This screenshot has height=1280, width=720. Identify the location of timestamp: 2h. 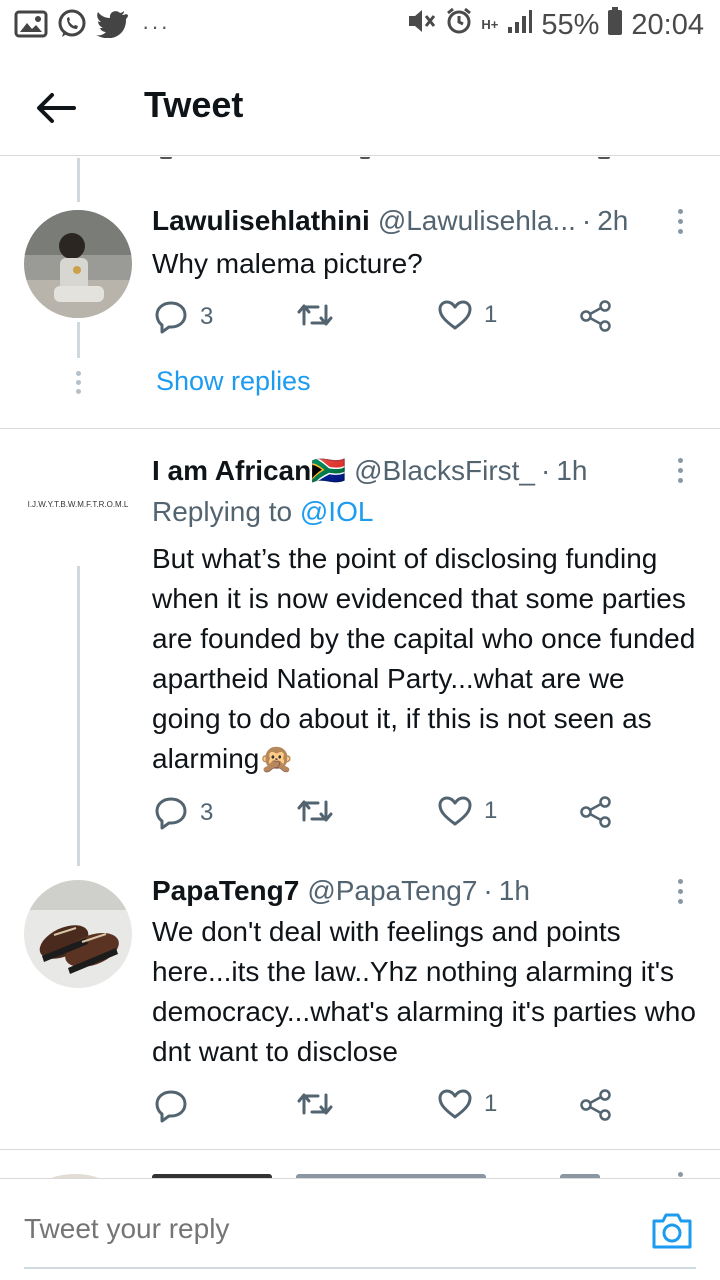
(612, 221).